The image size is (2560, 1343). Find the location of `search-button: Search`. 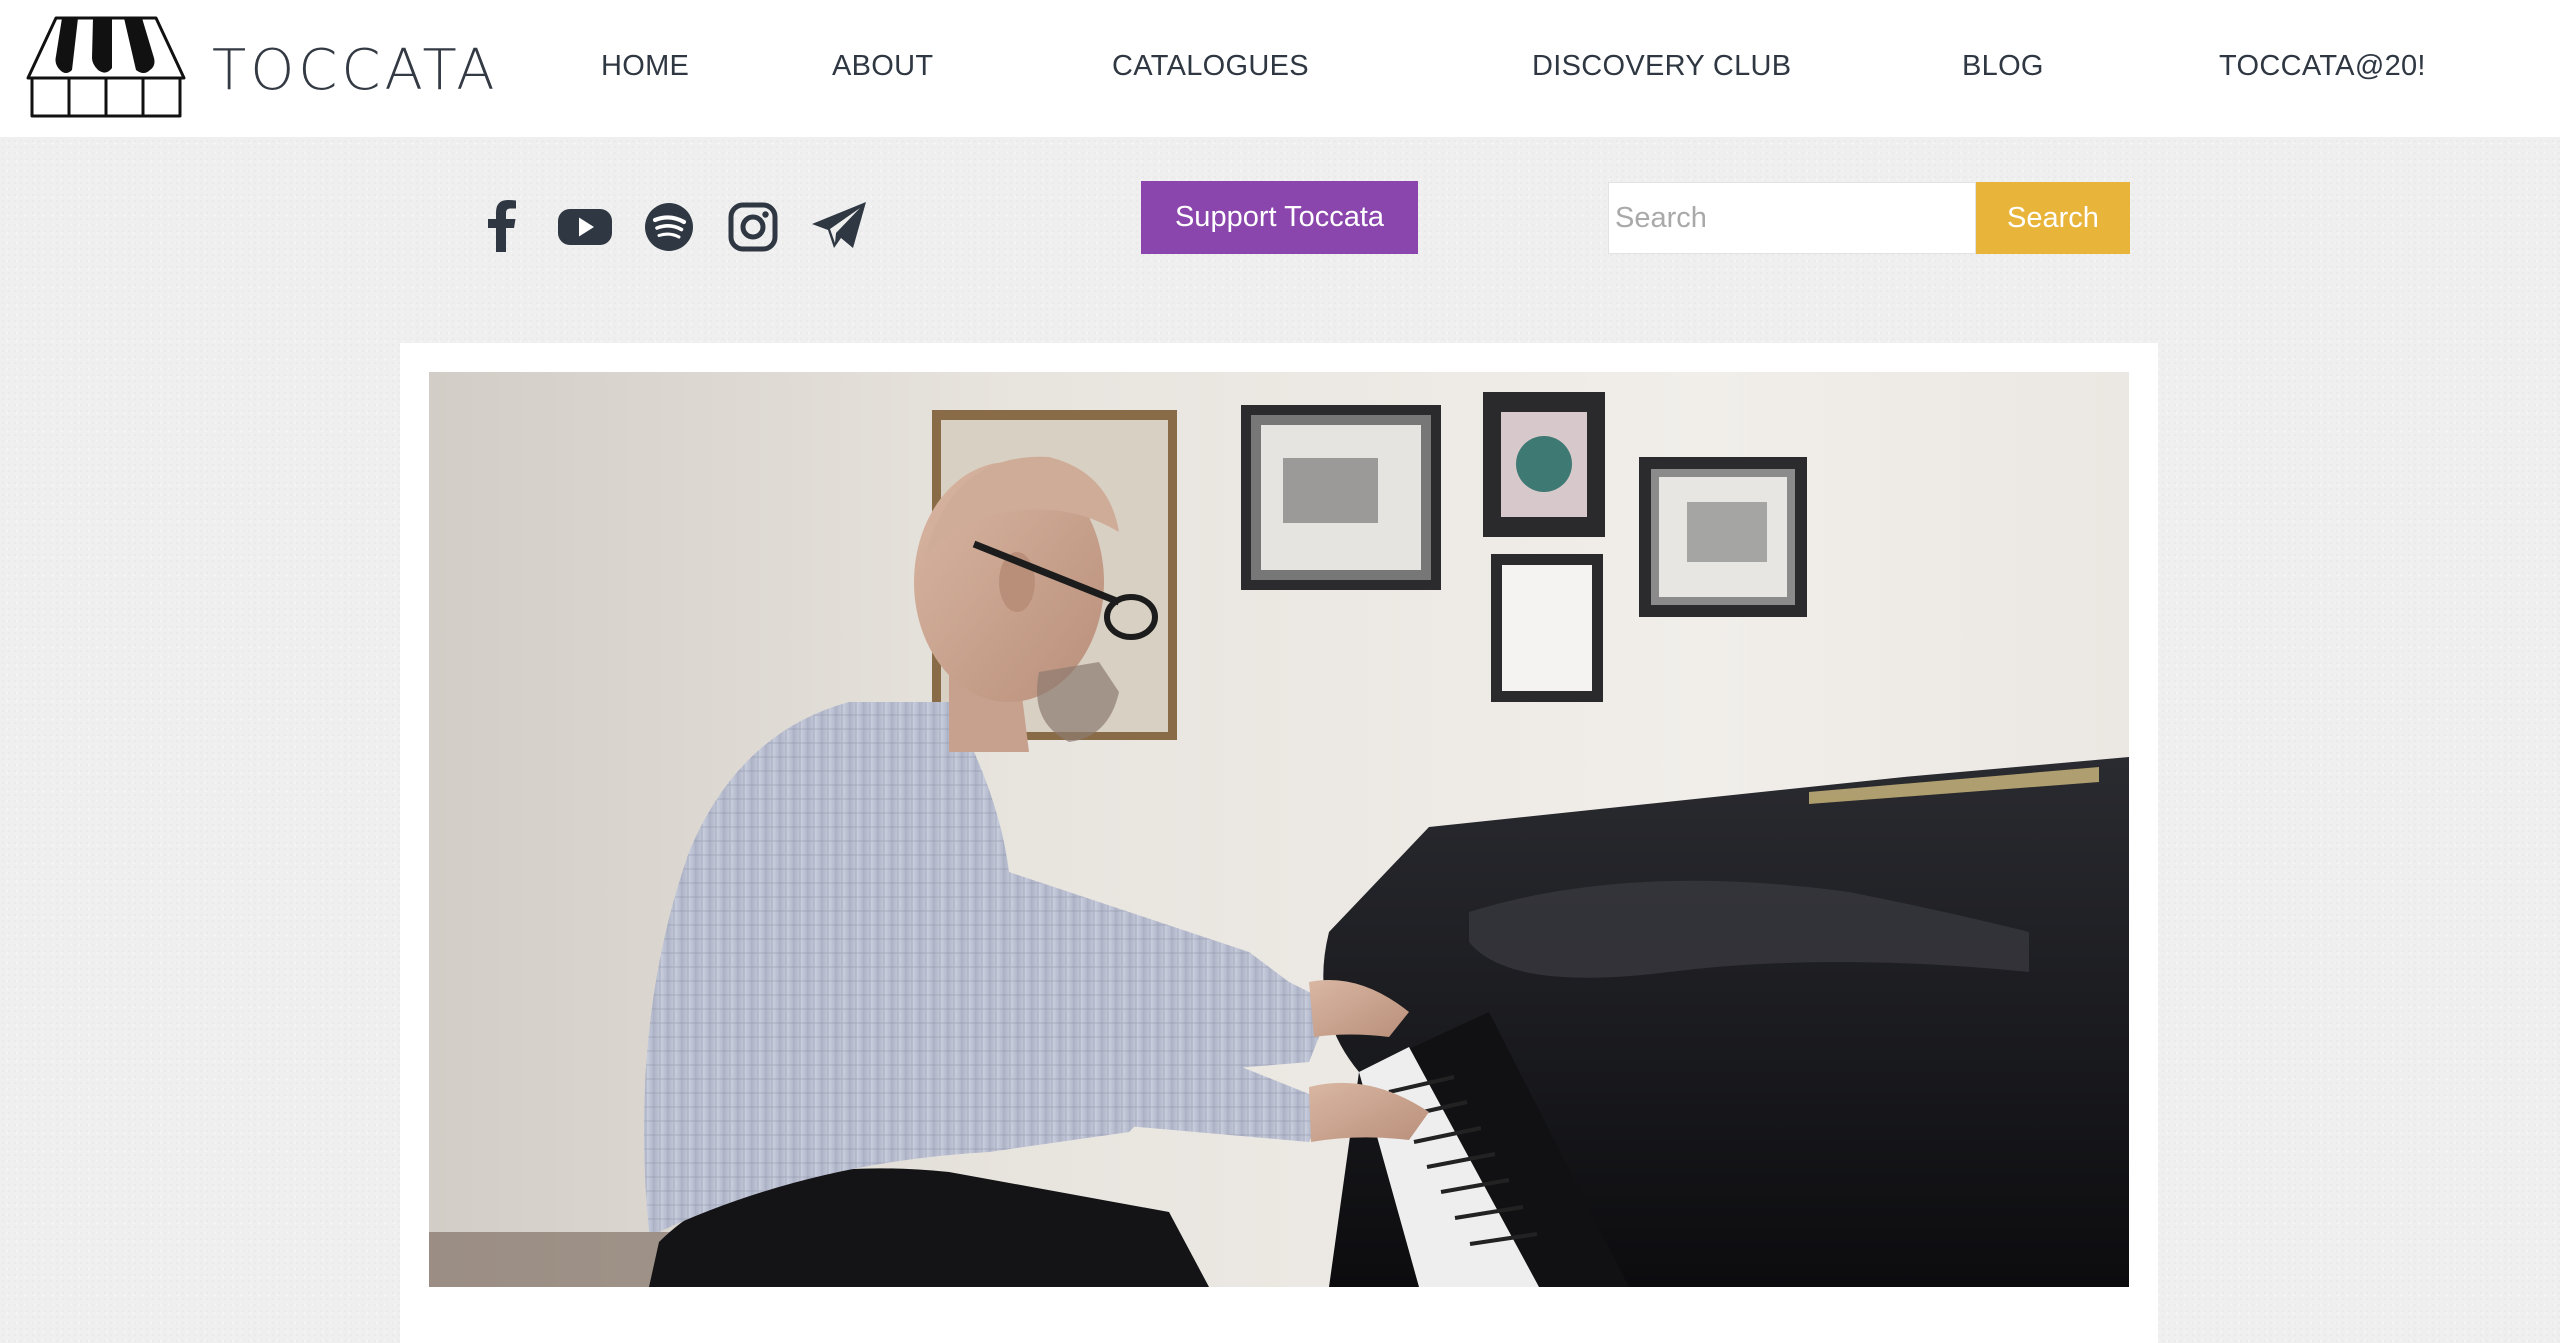

search-button: Search is located at coordinates (2053, 218).